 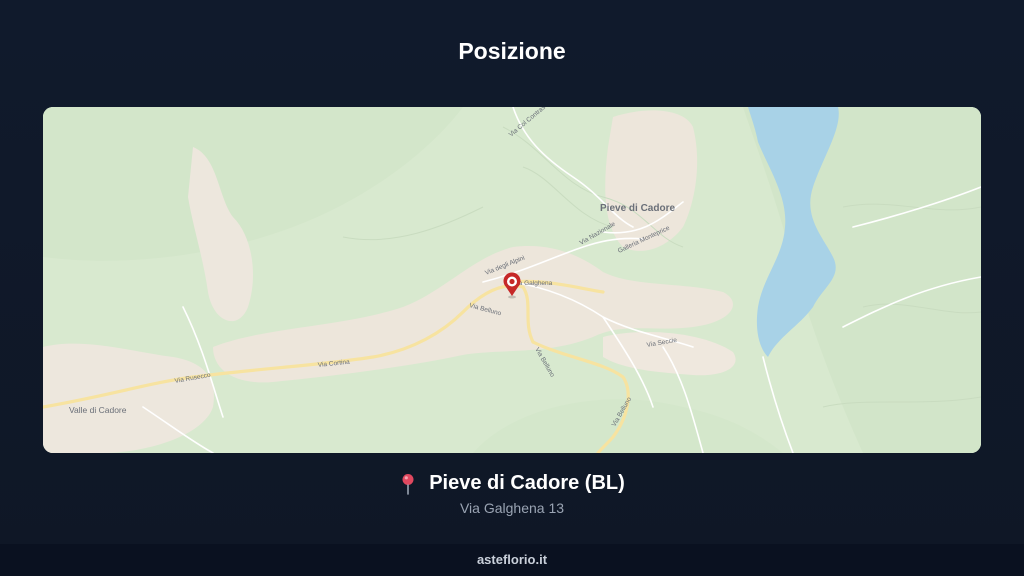 I want to click on footer-site-link: asteflorio.it, so click(x=512, y=559).